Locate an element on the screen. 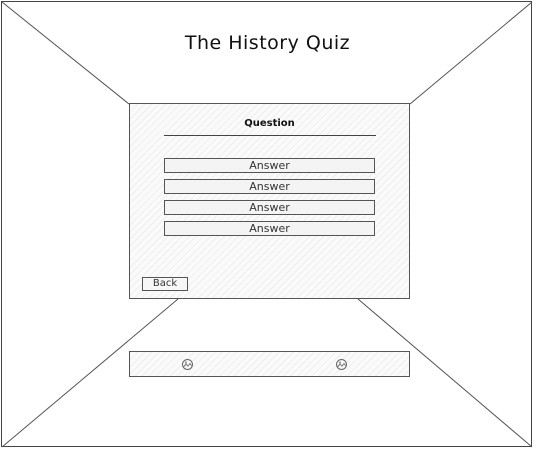 This screenshot has height=450, width=535. page-title: The History Quiz is located at coordinates (267, 43).